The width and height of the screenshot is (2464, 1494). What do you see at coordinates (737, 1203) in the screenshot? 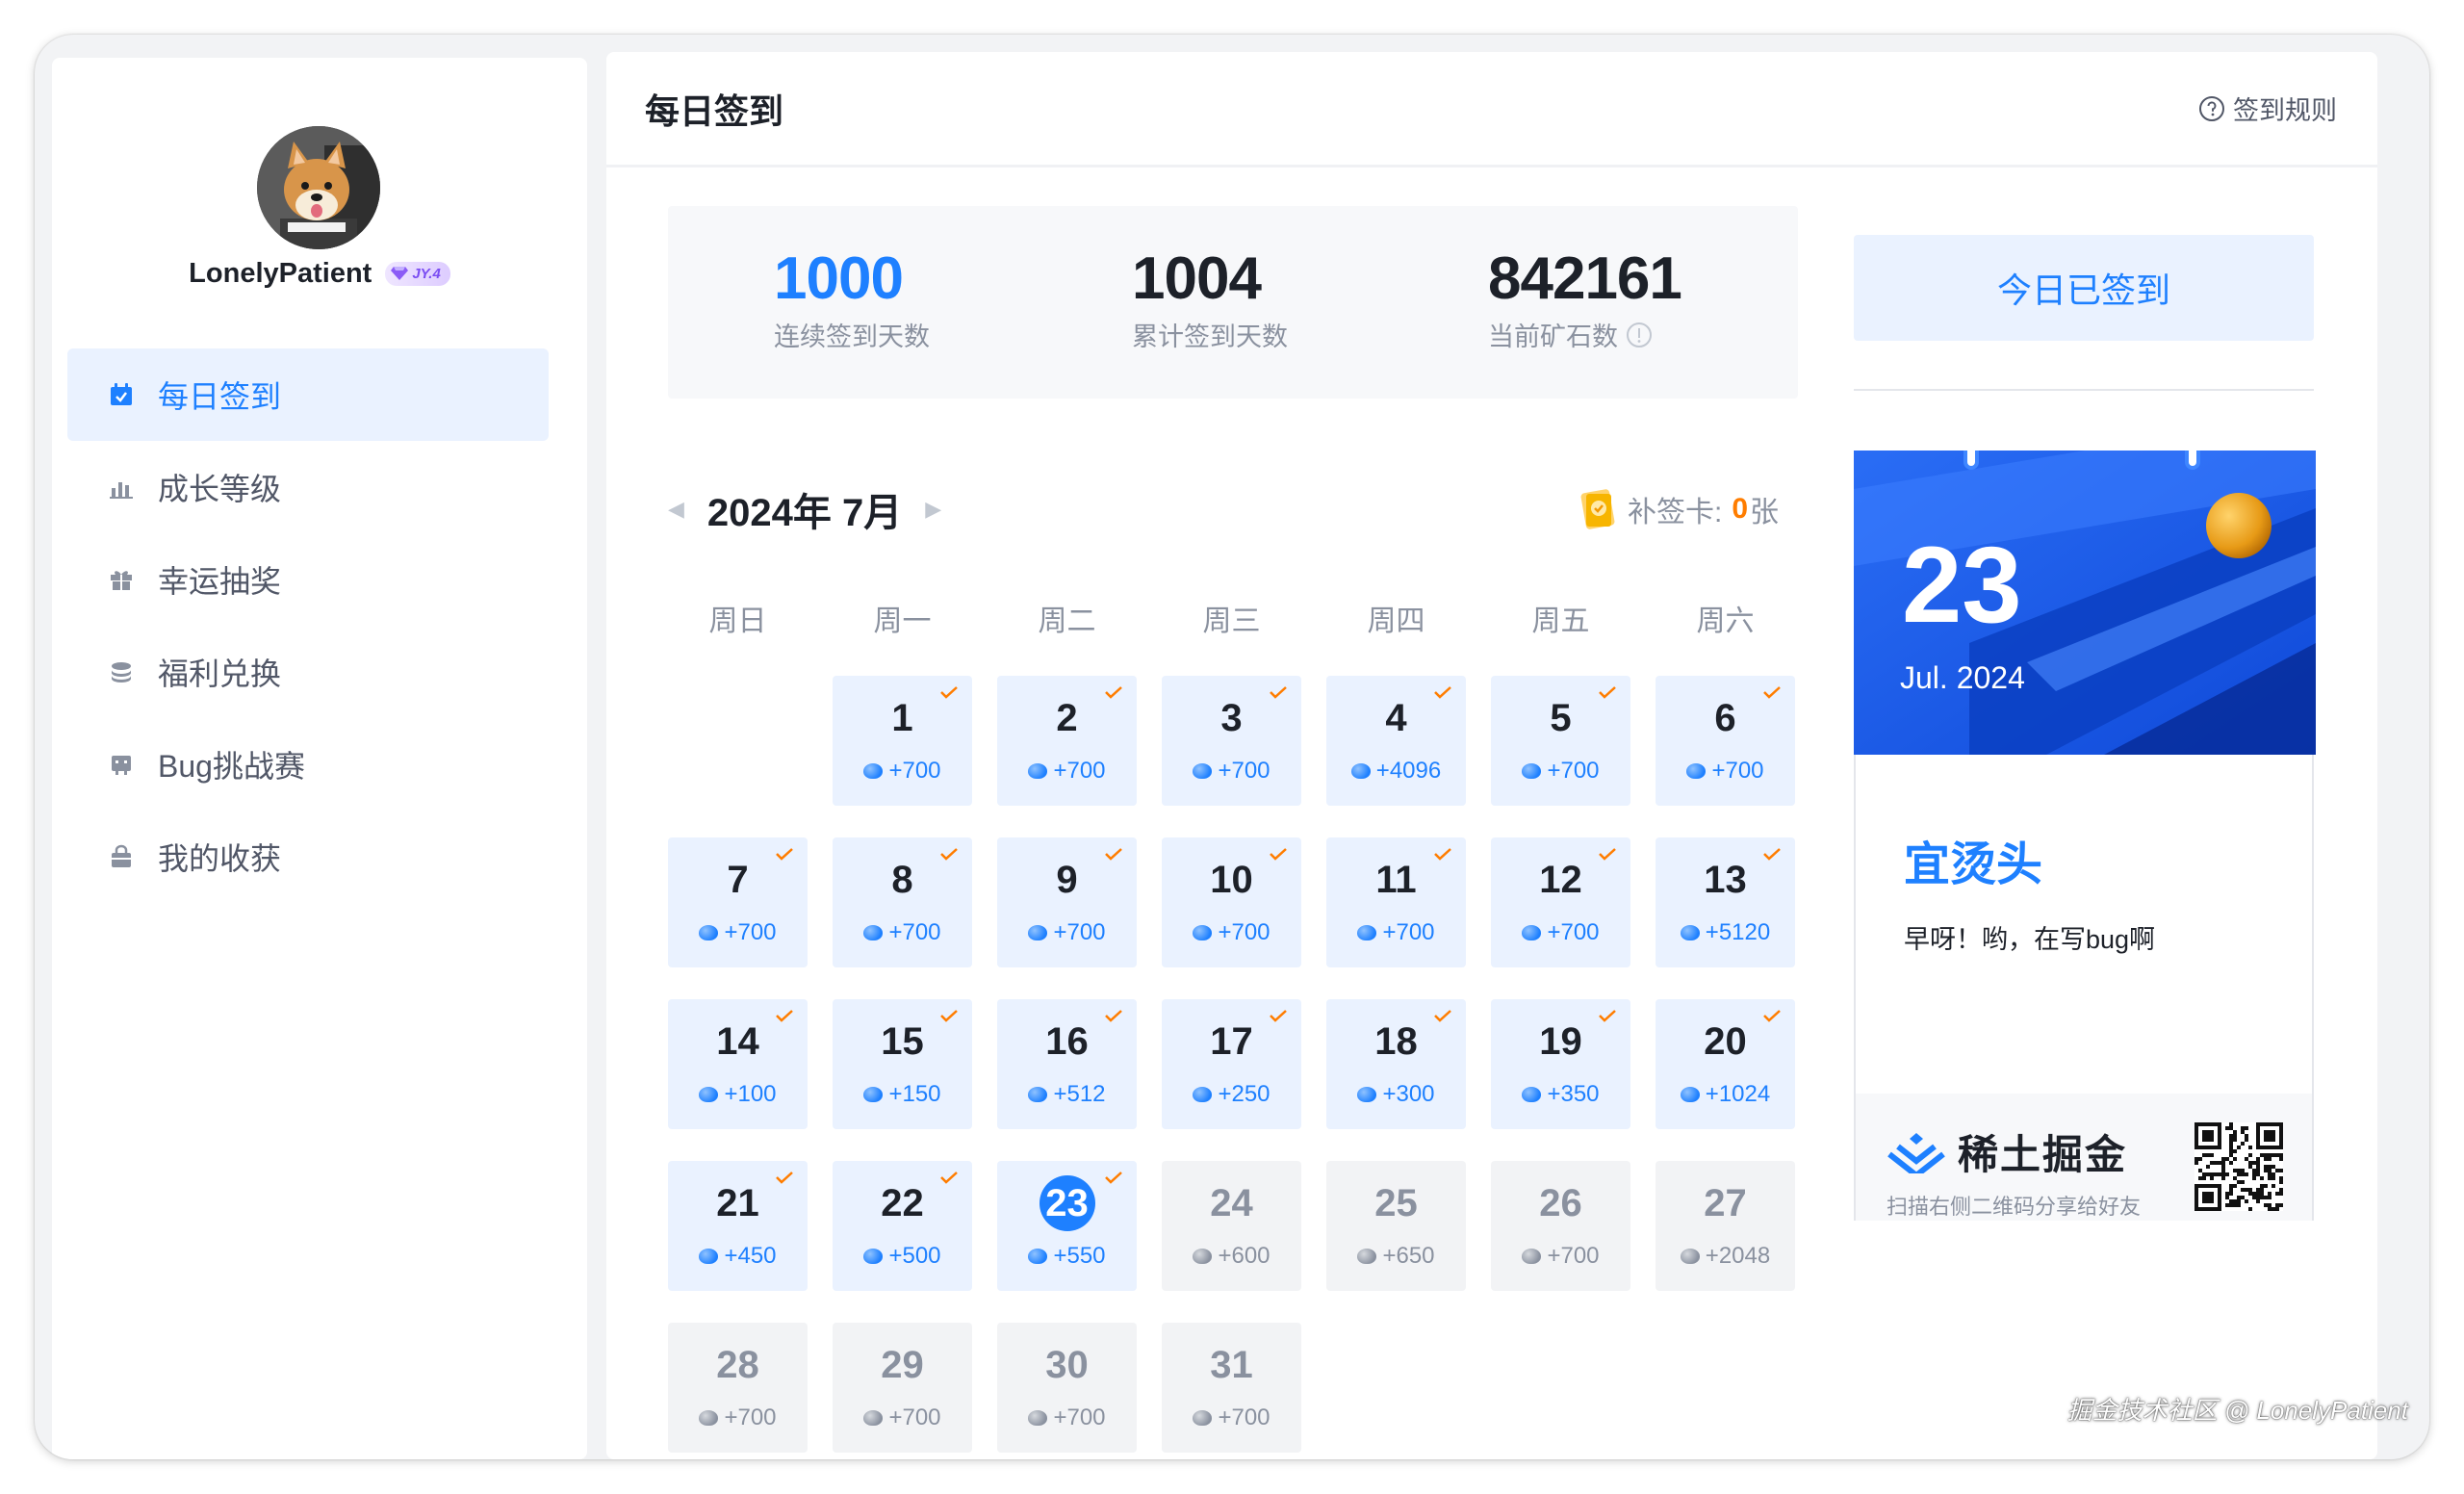
I see `day-number: 21` at bounding box center [737, 1203].